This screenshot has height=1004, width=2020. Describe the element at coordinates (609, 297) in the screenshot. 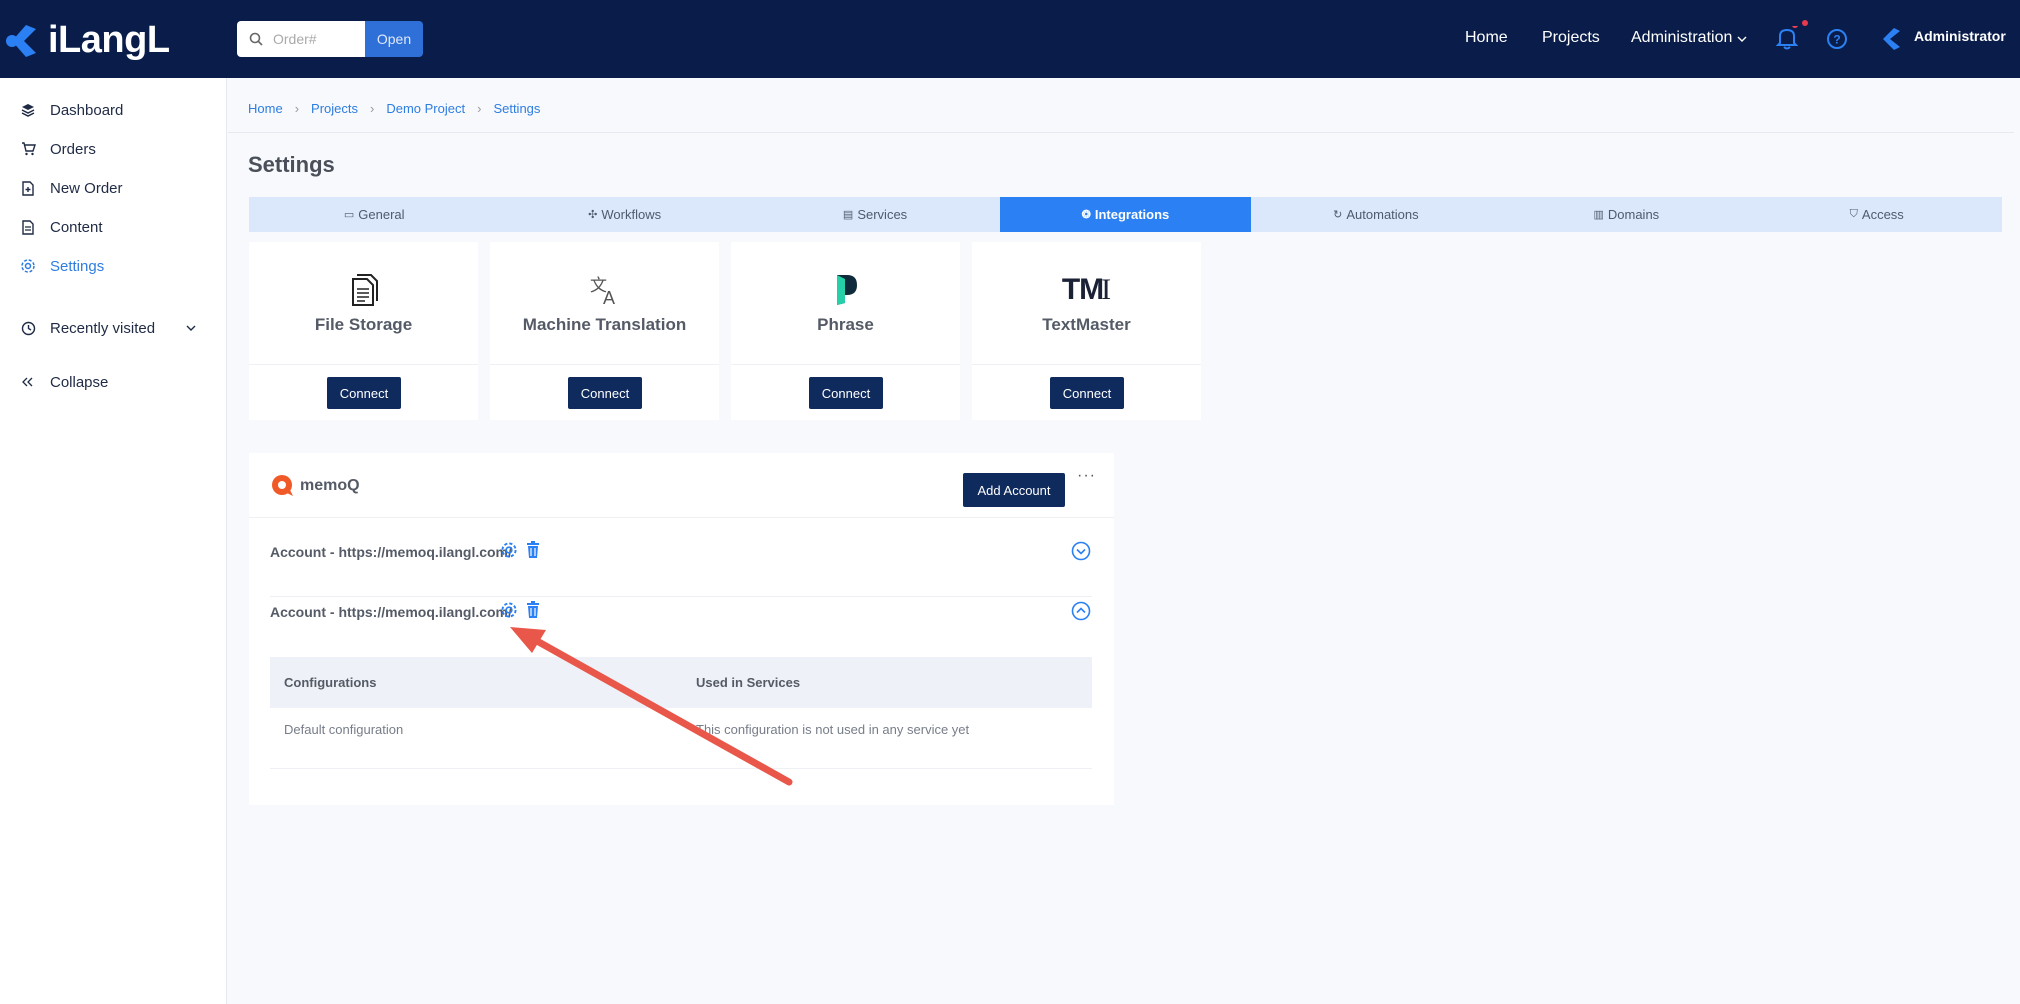

I see `svg-text: A` at that location.